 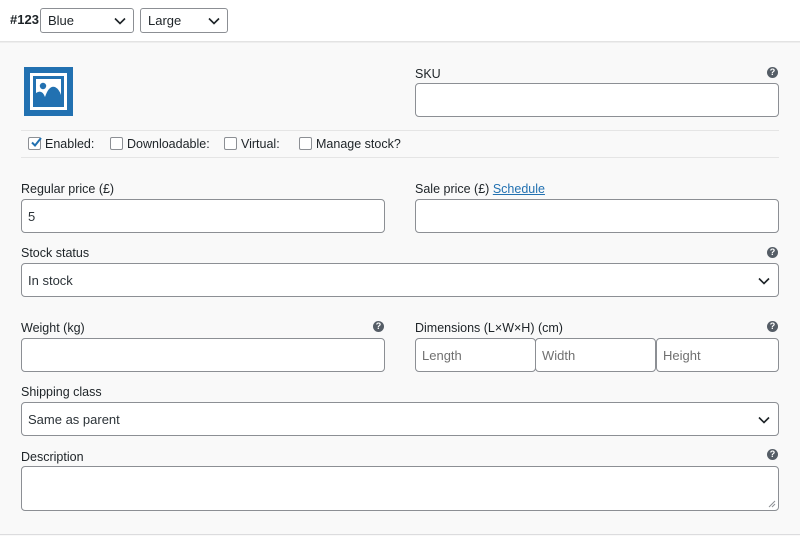 What do you see at coordinates (597, 216) in the screenshot?
I see `sale-price-input` at bounding box center [597, 216].